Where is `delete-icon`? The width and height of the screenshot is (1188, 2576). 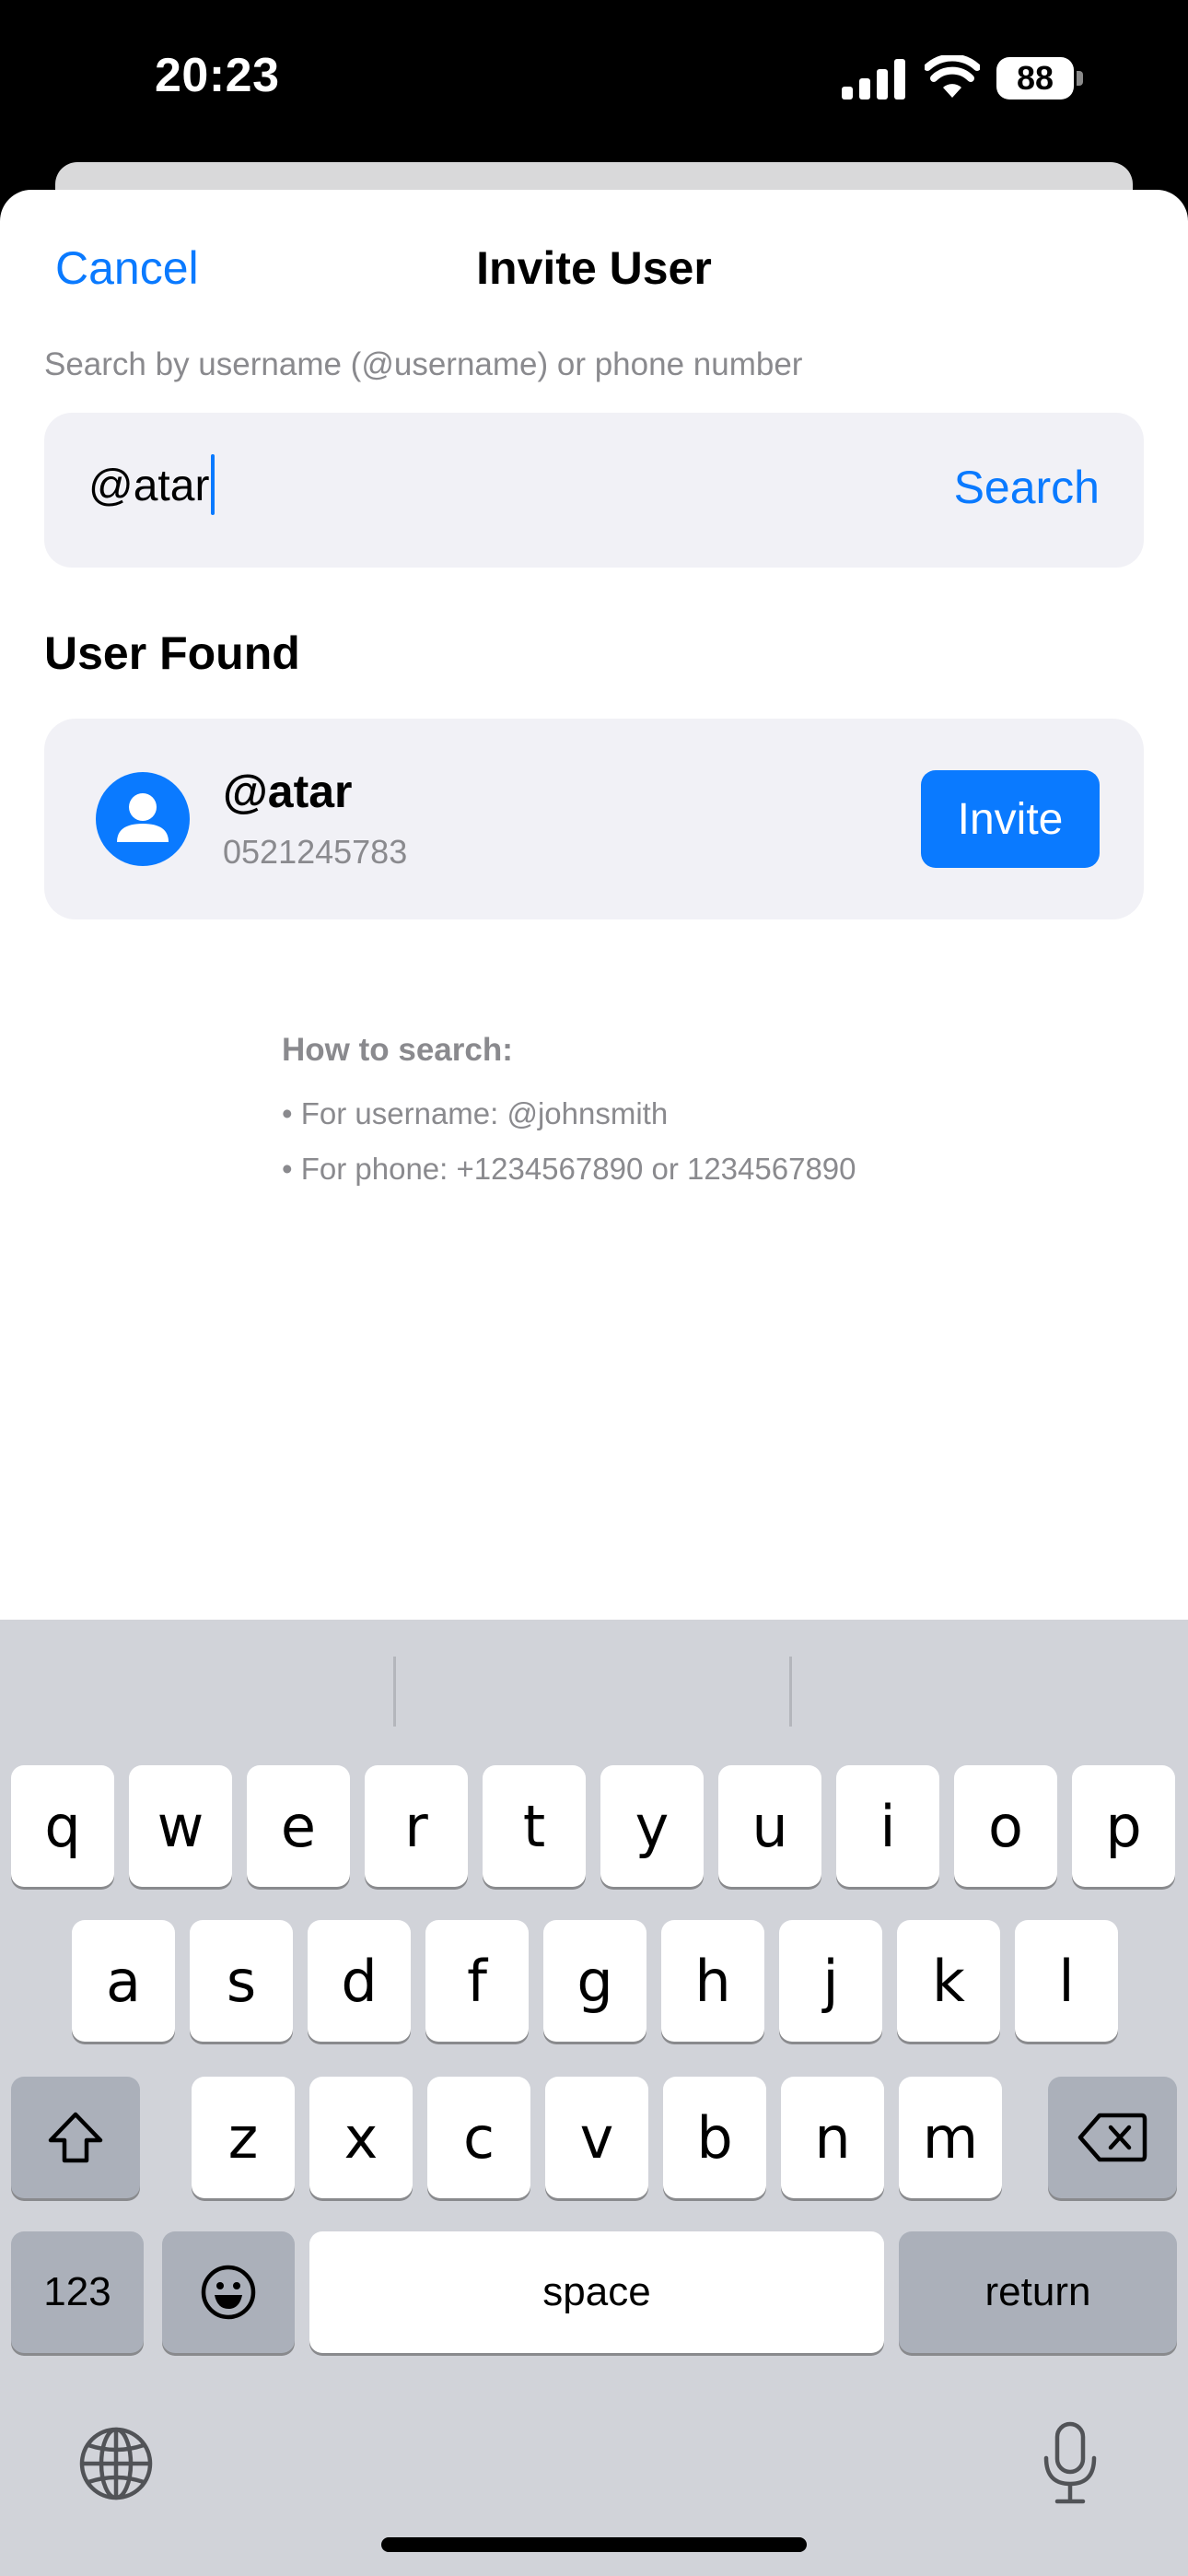 delete-icon is located at coordinates (1112, 2137).